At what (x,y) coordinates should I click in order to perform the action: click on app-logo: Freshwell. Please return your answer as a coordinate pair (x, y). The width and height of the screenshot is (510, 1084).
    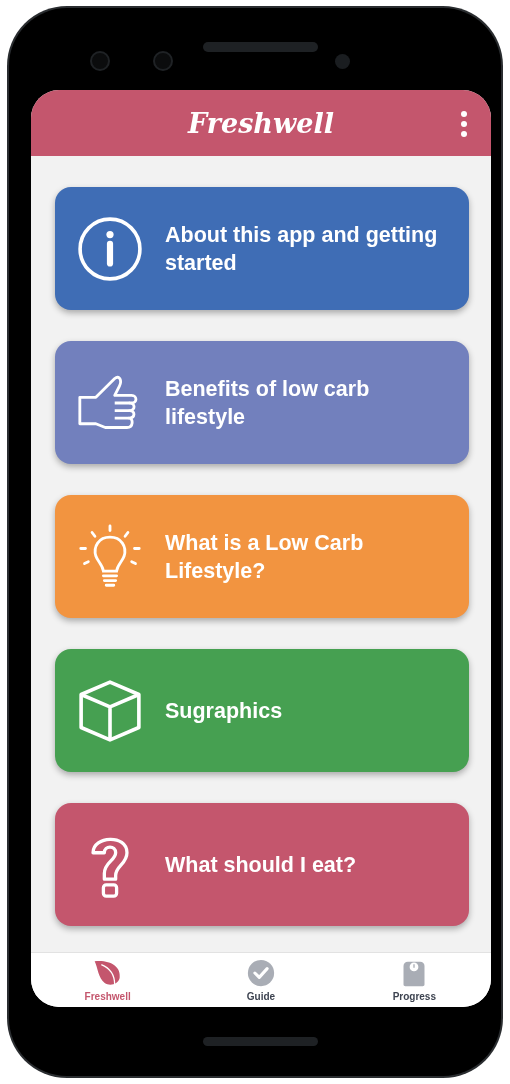
    Looking at the image, I should click on (261, 123).